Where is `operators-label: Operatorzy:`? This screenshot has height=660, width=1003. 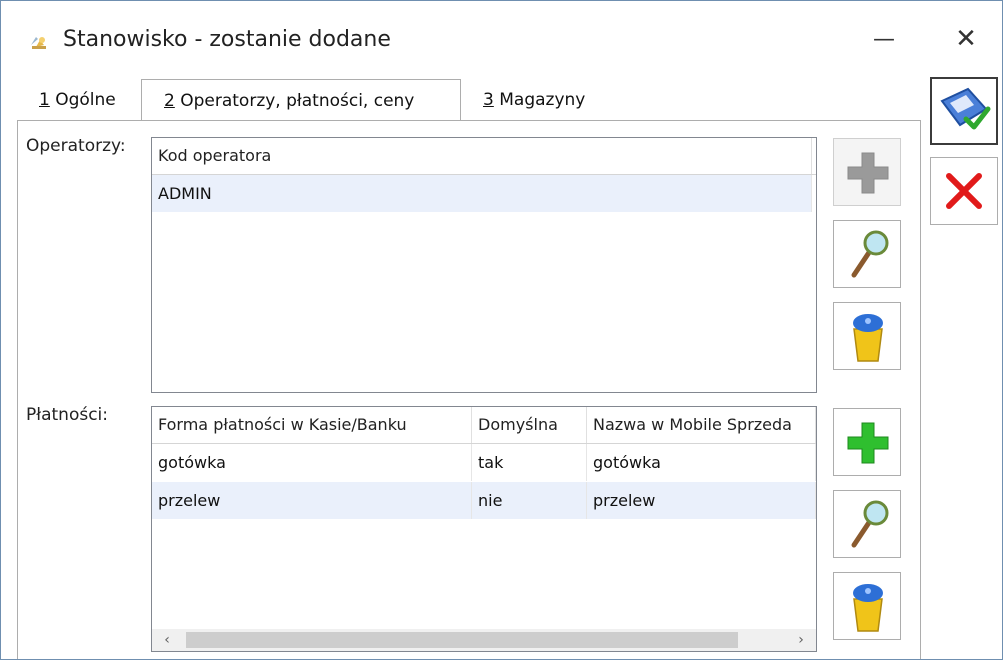 operators-label: Operatorzy: is located at coordinates (76, 146).